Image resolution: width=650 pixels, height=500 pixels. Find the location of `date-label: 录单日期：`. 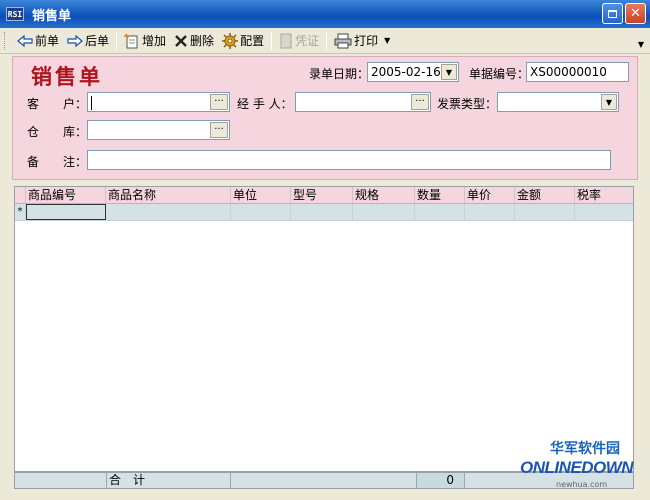

date-label: 录单日期： is located at coordinates (339, 74).